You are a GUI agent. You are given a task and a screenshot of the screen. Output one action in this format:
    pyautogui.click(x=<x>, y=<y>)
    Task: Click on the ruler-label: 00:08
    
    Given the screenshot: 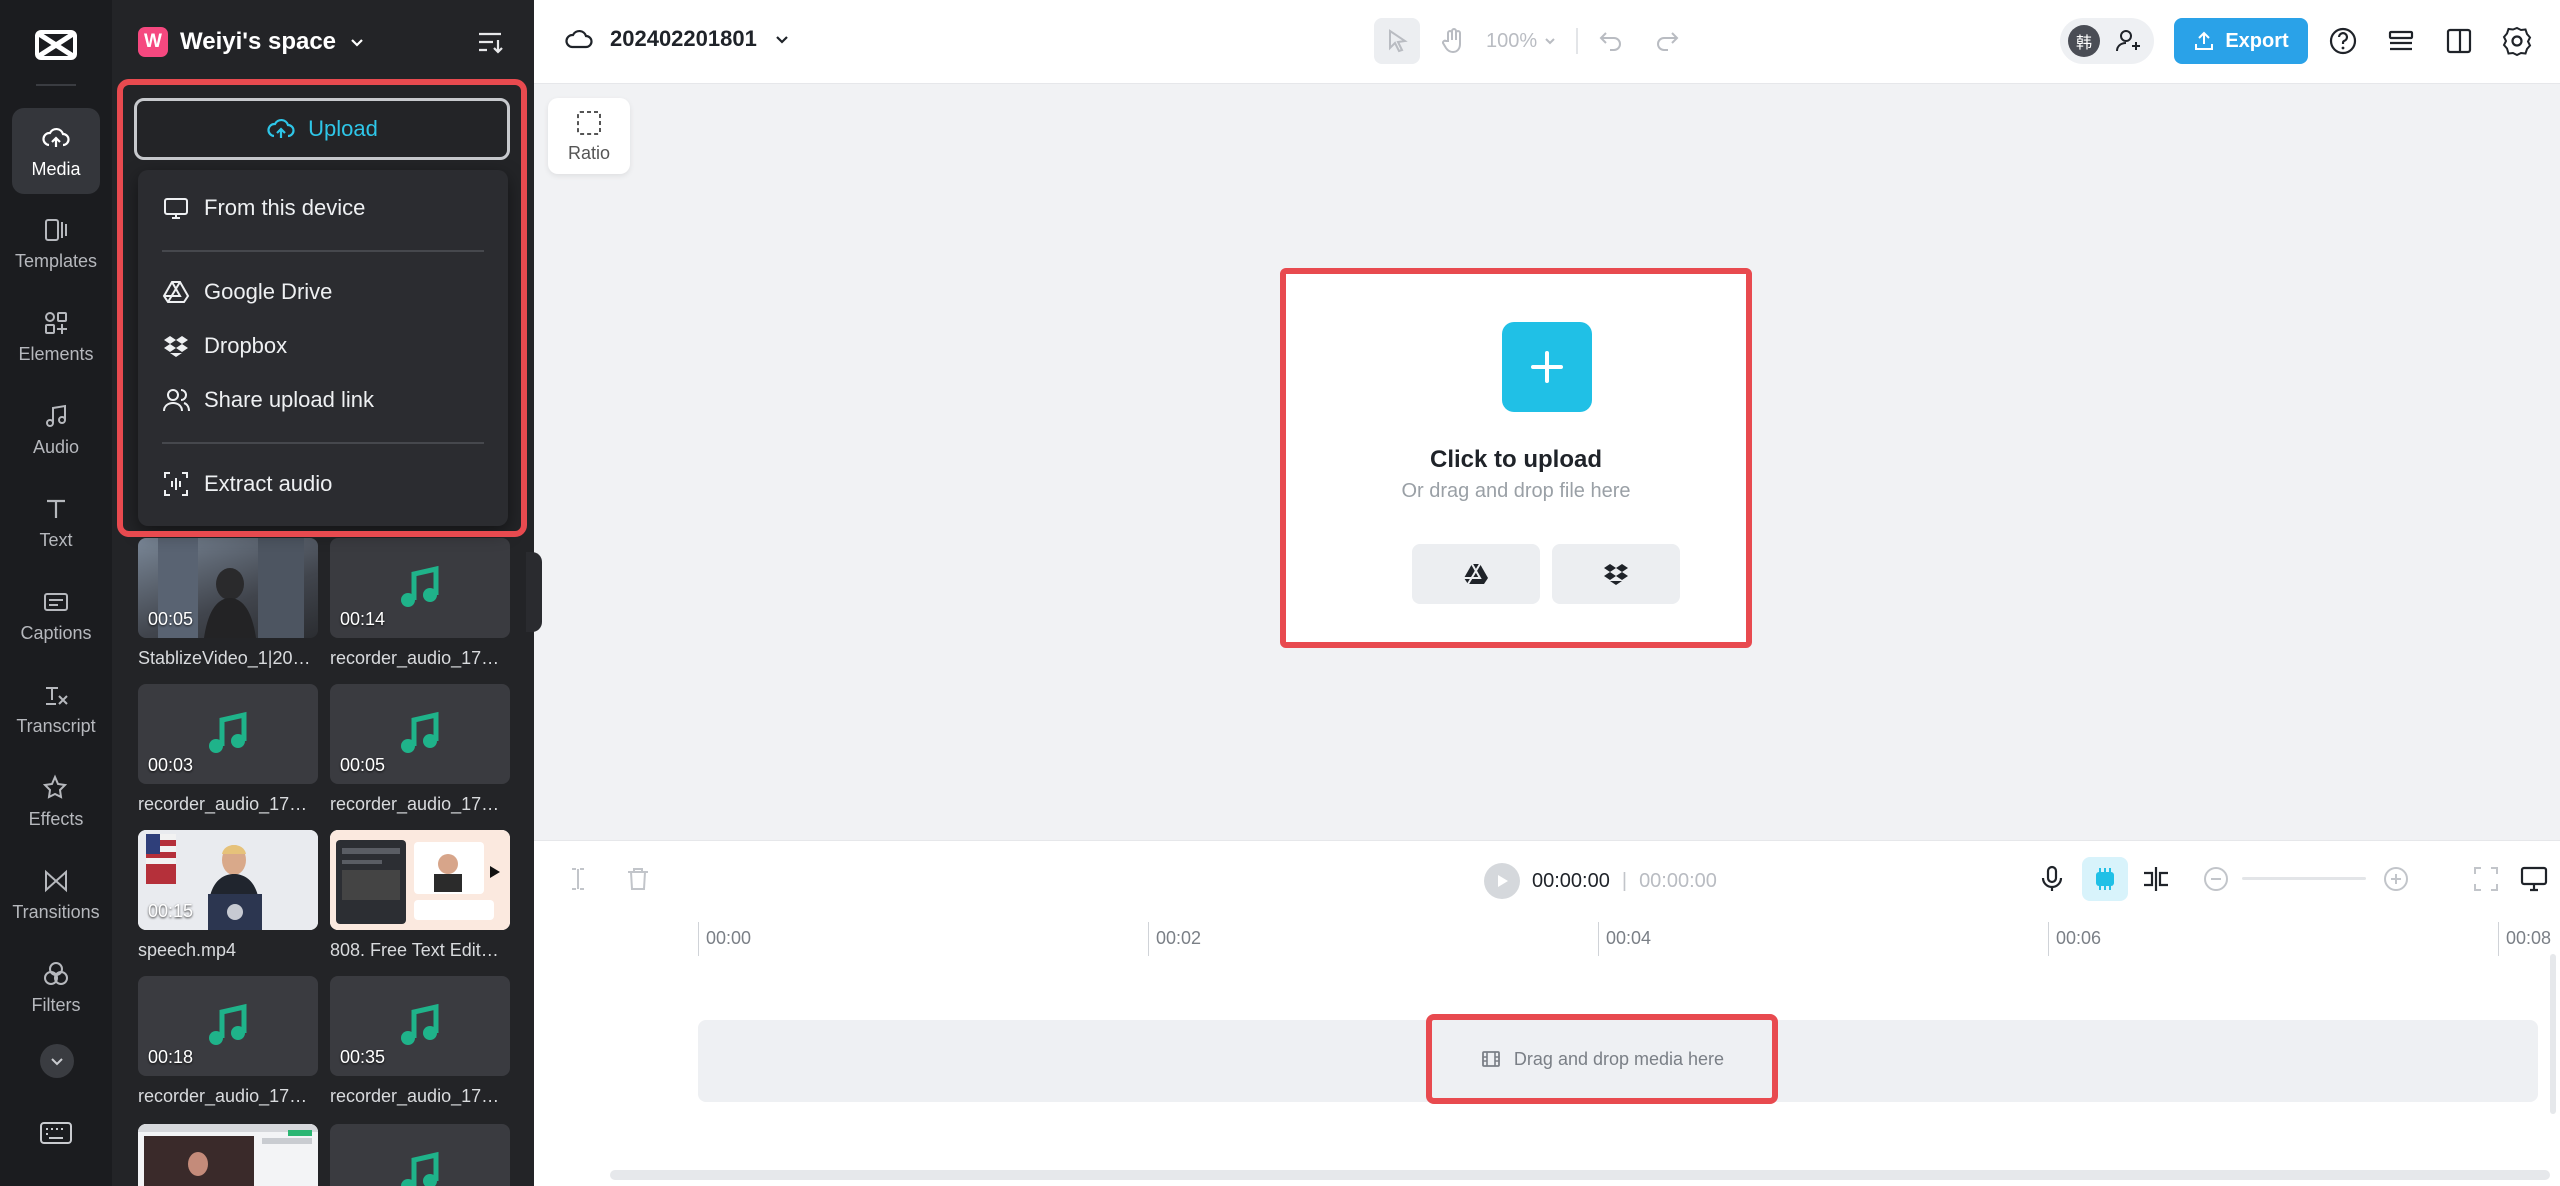 What is the action you would take?
    pyautogui.click(x=2529, y=938)
    